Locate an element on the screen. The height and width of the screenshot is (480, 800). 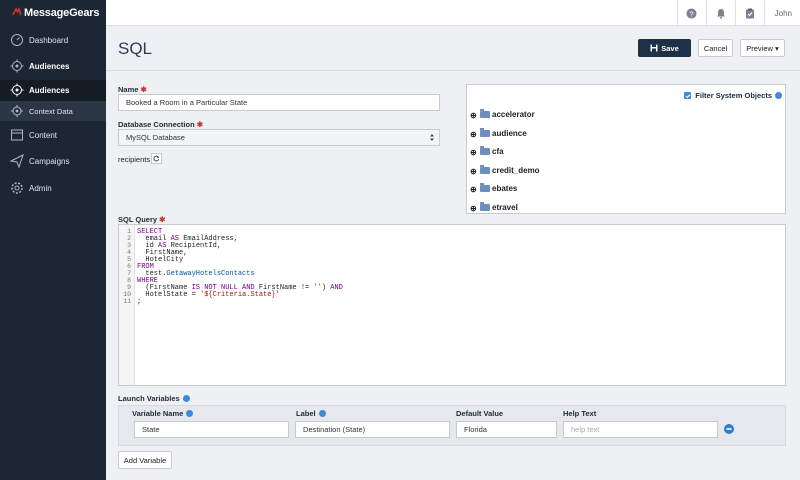
cancel-button: Cancel is located at coordinates (715, 48).